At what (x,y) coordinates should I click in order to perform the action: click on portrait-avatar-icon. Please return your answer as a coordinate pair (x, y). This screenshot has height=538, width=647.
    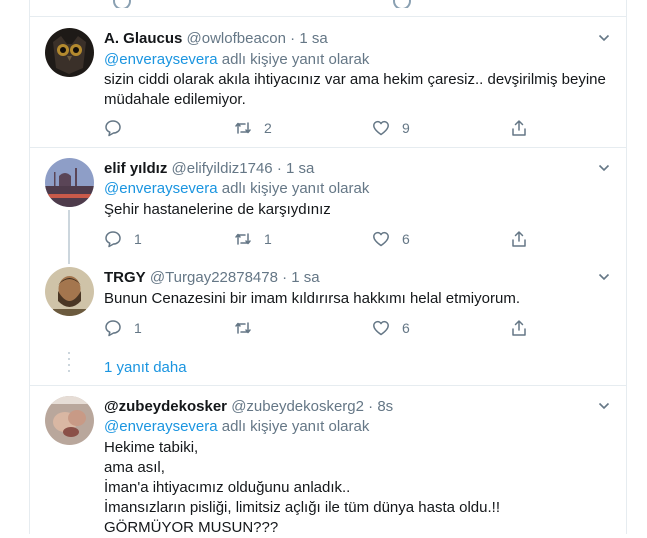
    Looking at the image, I should click on (69, 291).